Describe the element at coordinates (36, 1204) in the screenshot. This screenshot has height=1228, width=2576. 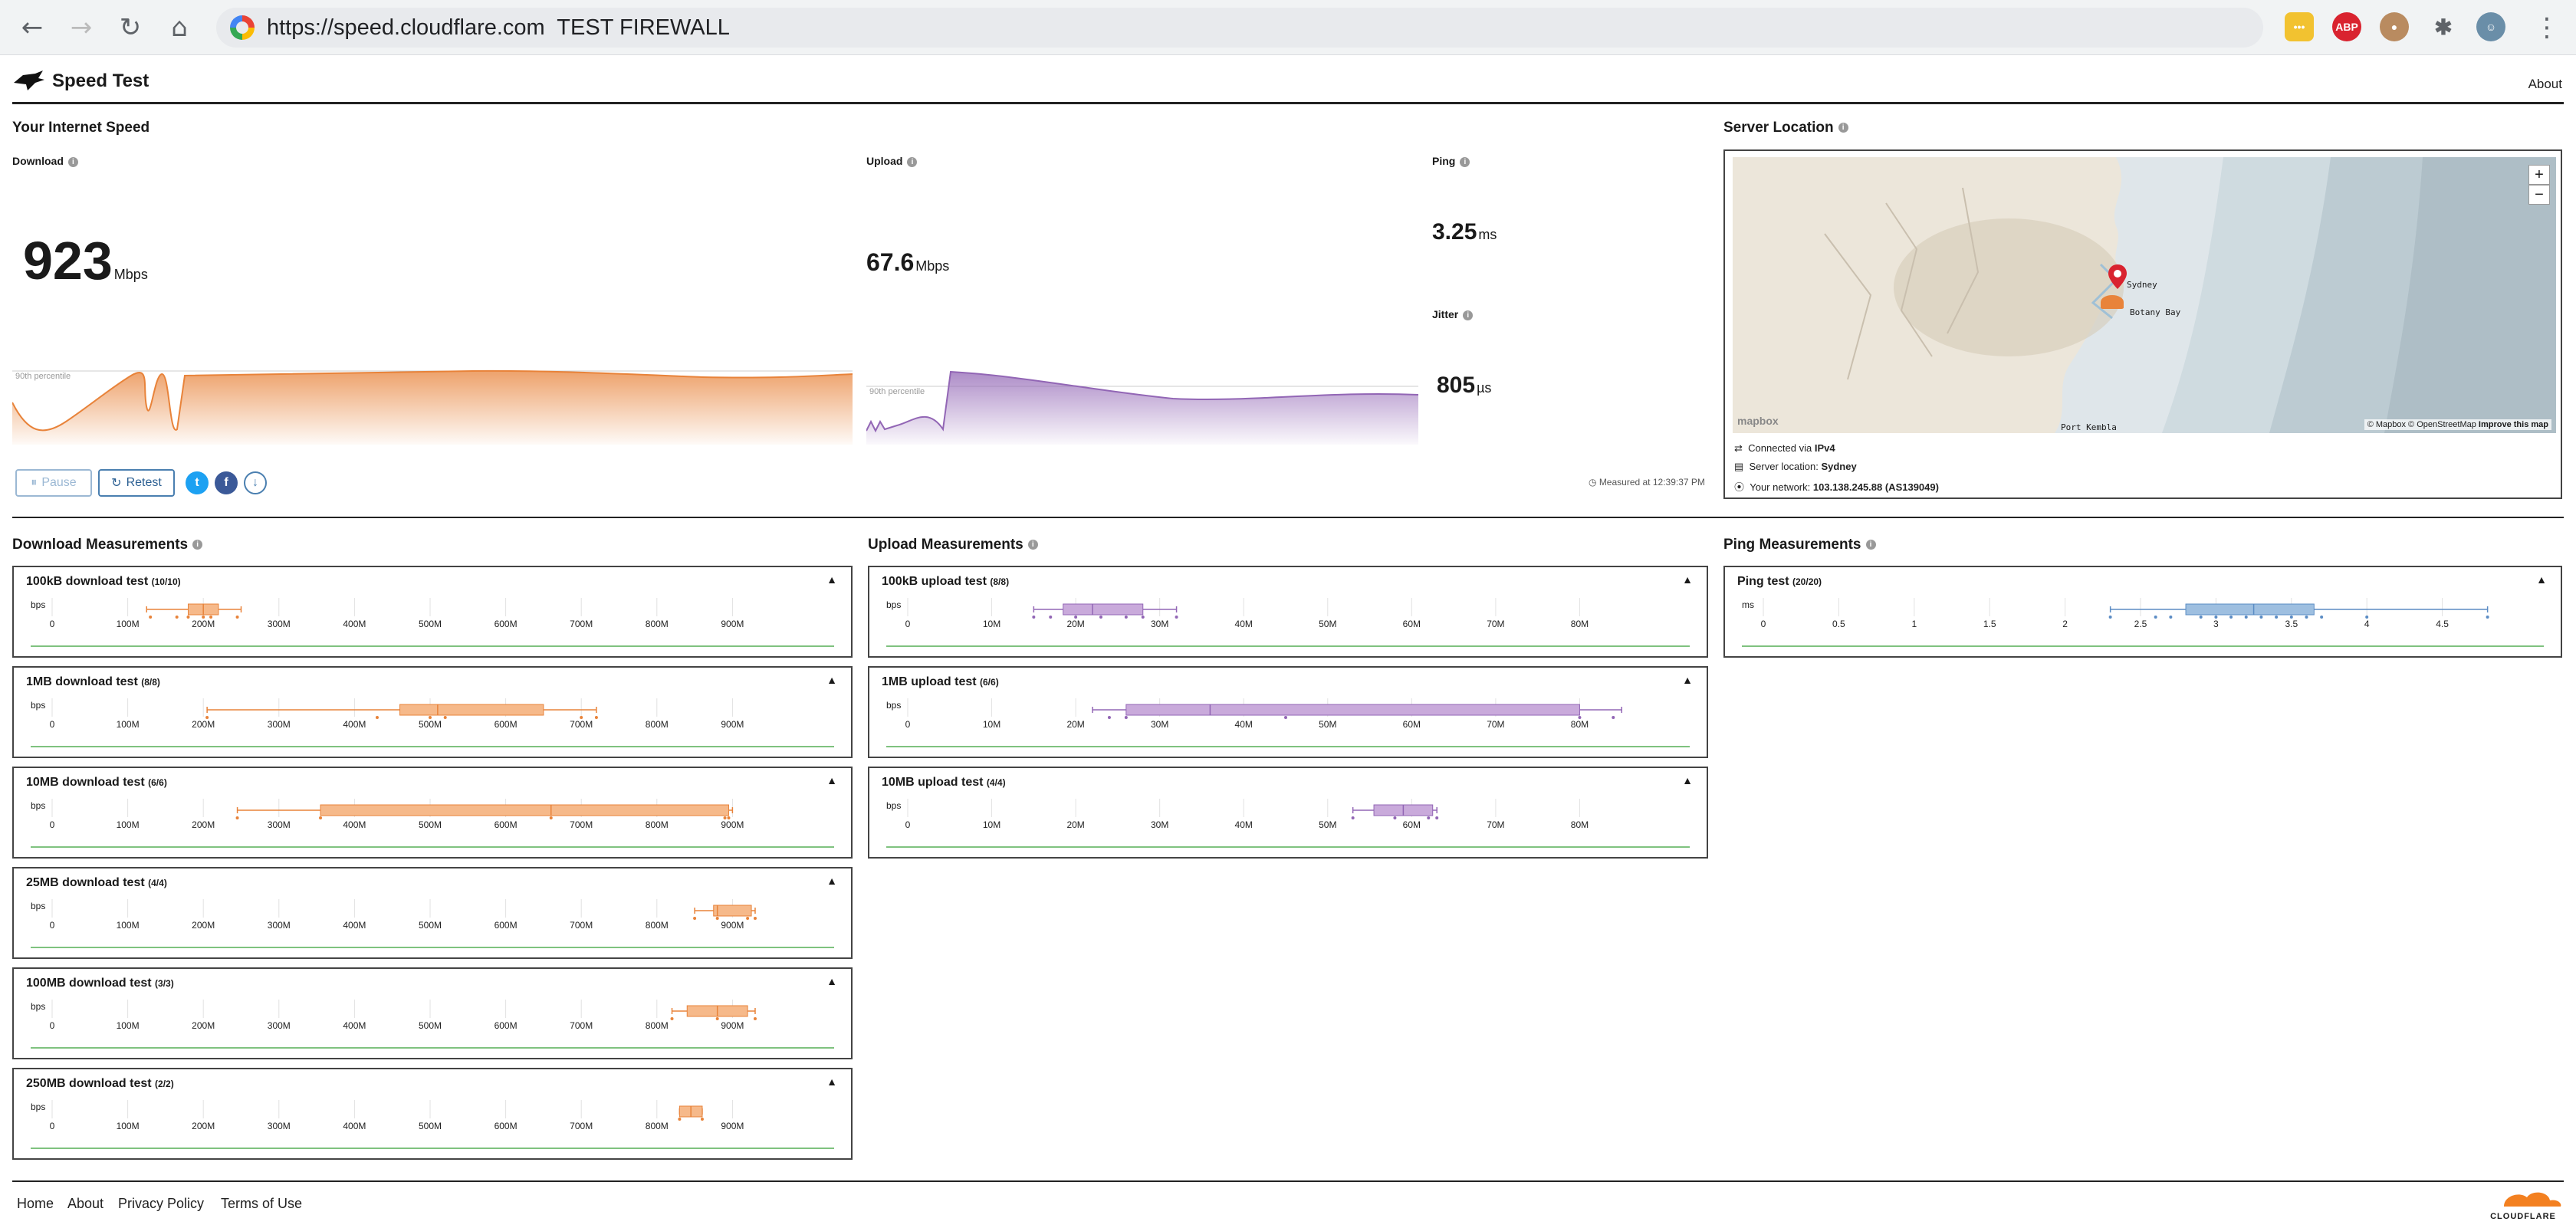
I see `footer-home-link: Home` at that location.